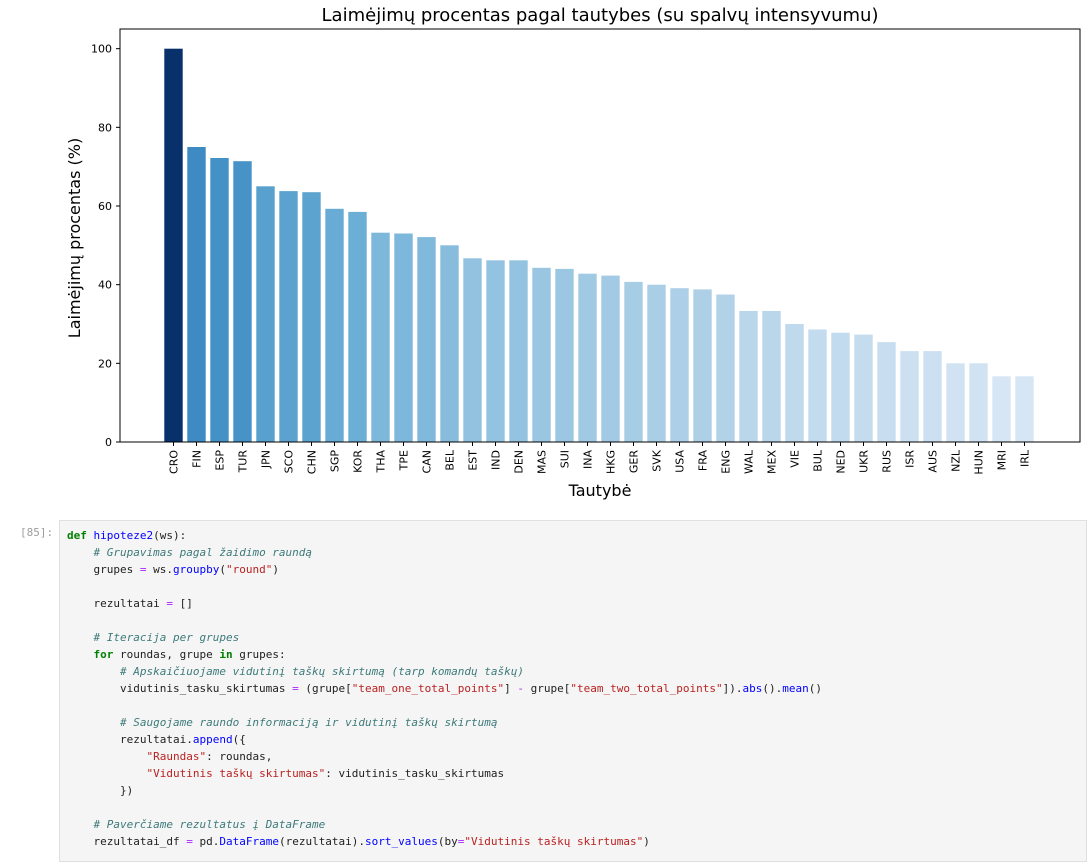 This screenshot has height=862, width=1091. I want to click on bar-tha, so click(380, 337).